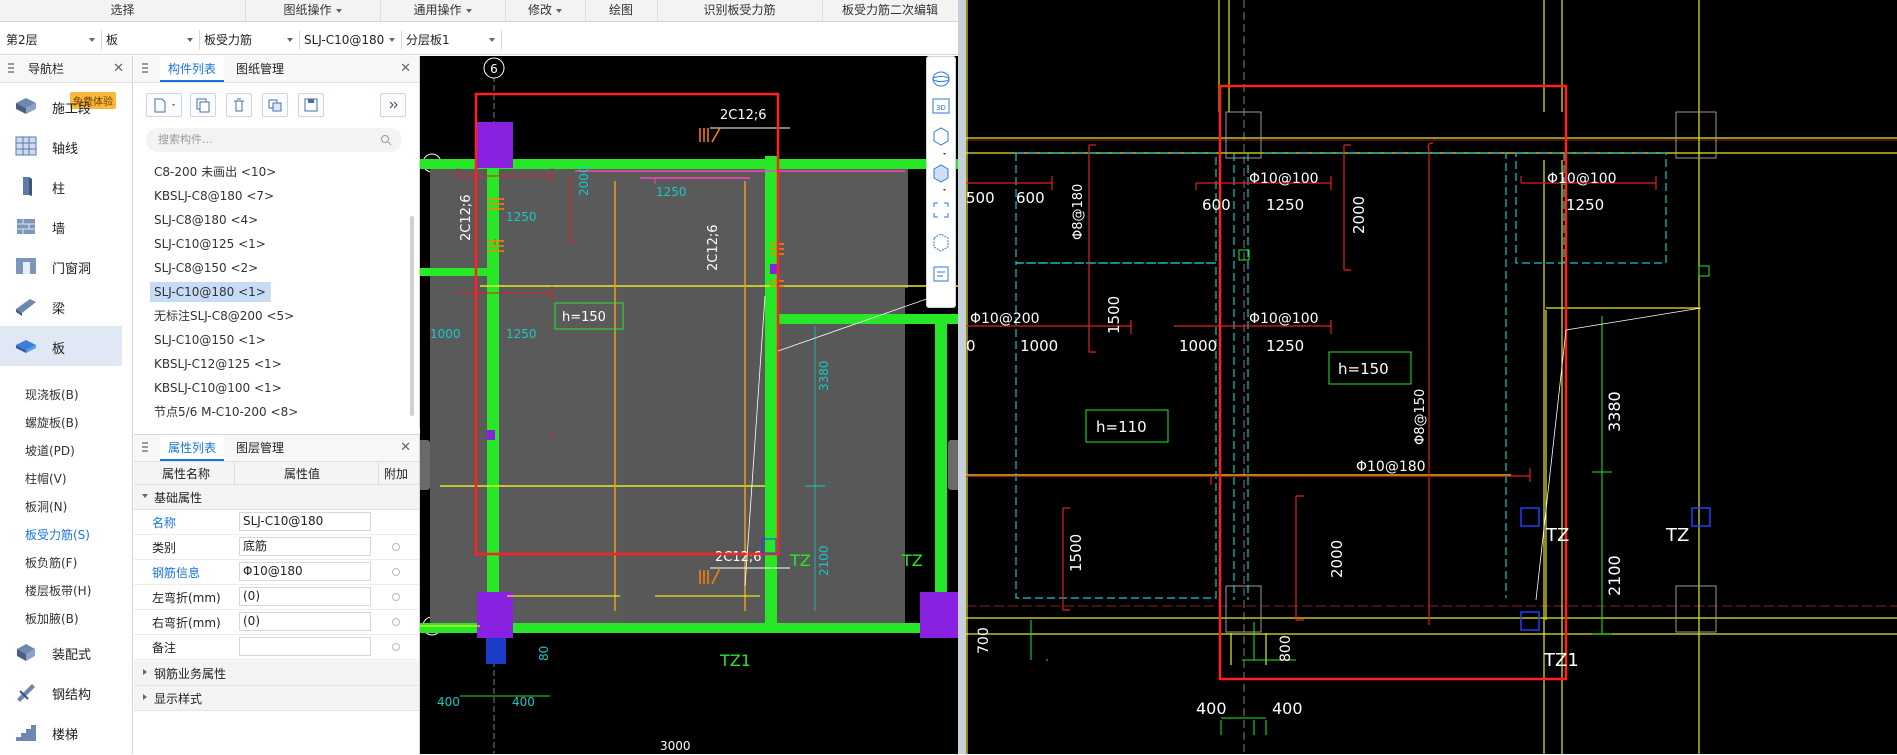  I want to click on list-item-selected: SLJ-C10@180 <1>, so click(210, 292).